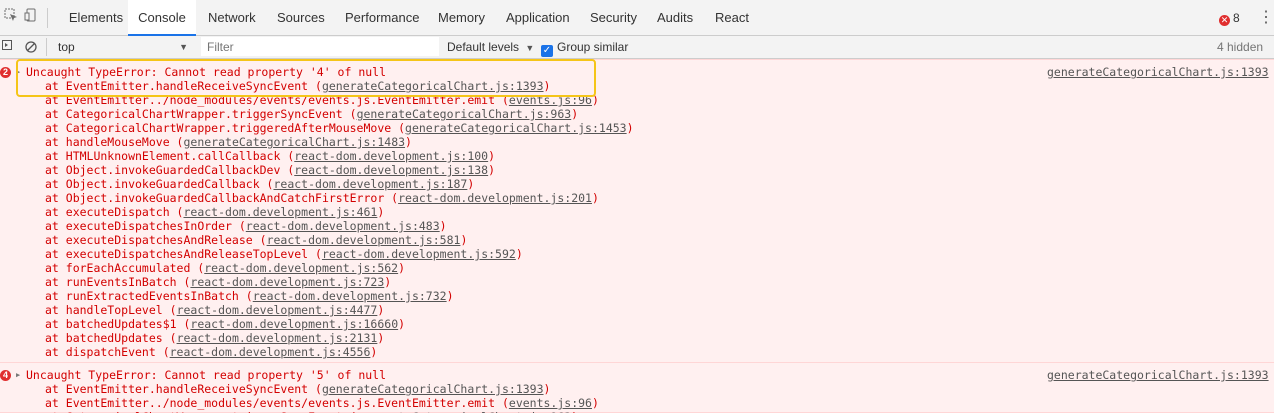 The image size is (1274, 413). What do you see at coordinates (301, 268) in the screenshot?
I see `stack-frame-location-link: react-dom.development.js:562` at bounding box center [301, 268].